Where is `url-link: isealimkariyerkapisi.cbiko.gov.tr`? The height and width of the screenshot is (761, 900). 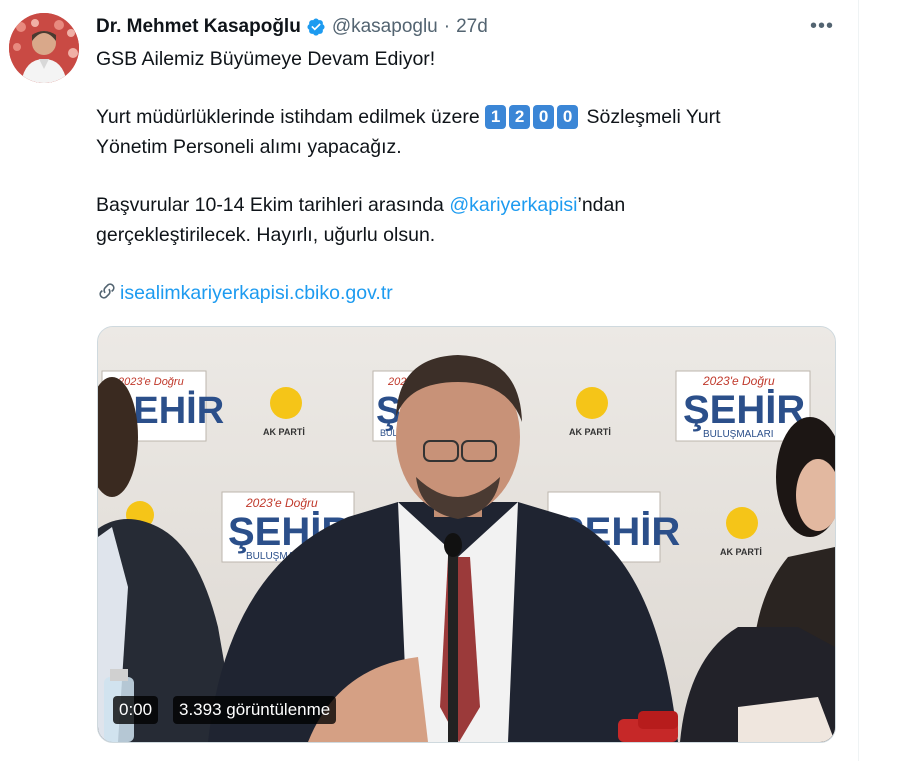 url-link: isealimkariyerkapisi.cbiko.gov.tr is located at coordinates (256, 293).